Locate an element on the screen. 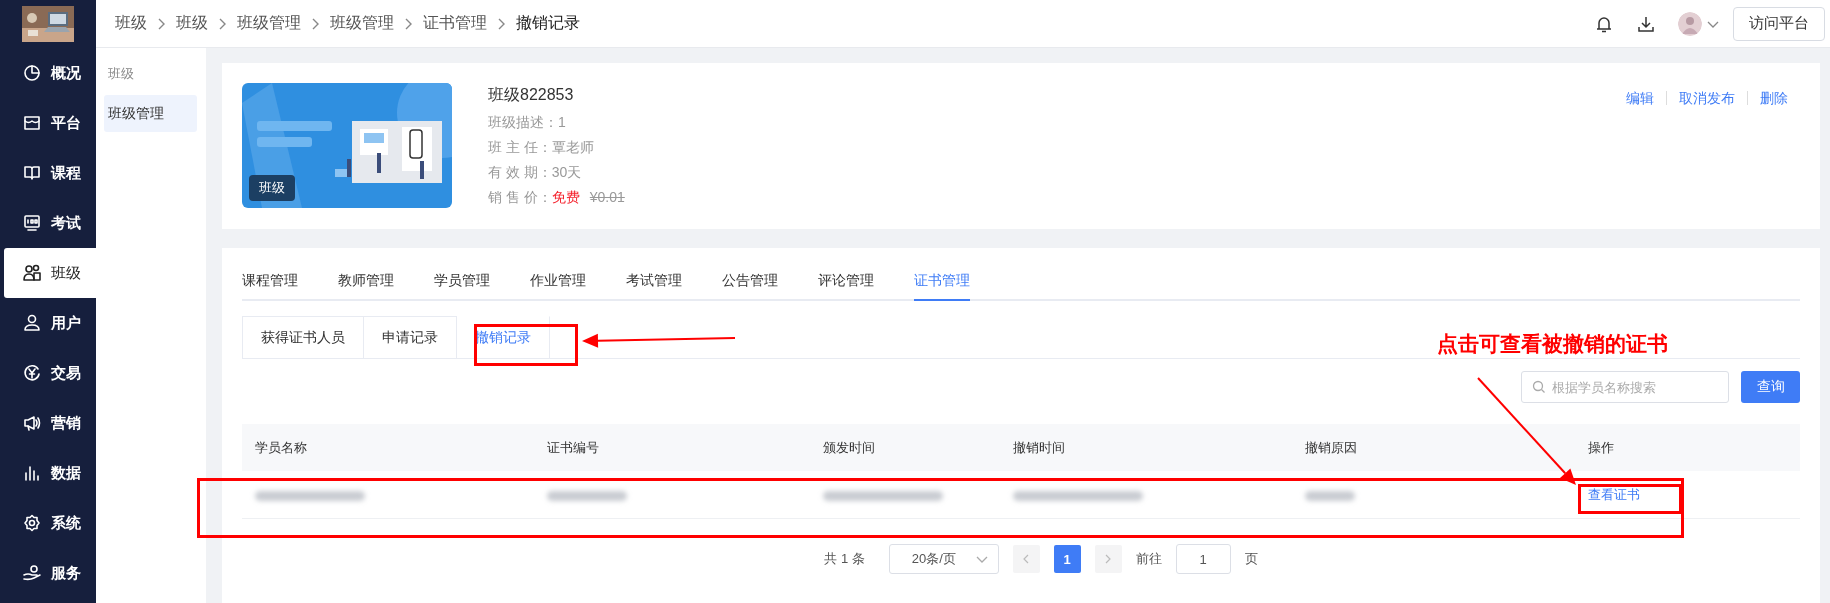 This screenshot has width=1830, height=603. class-field: 有 效 期：30天 is located at coordinates (1033, 173).